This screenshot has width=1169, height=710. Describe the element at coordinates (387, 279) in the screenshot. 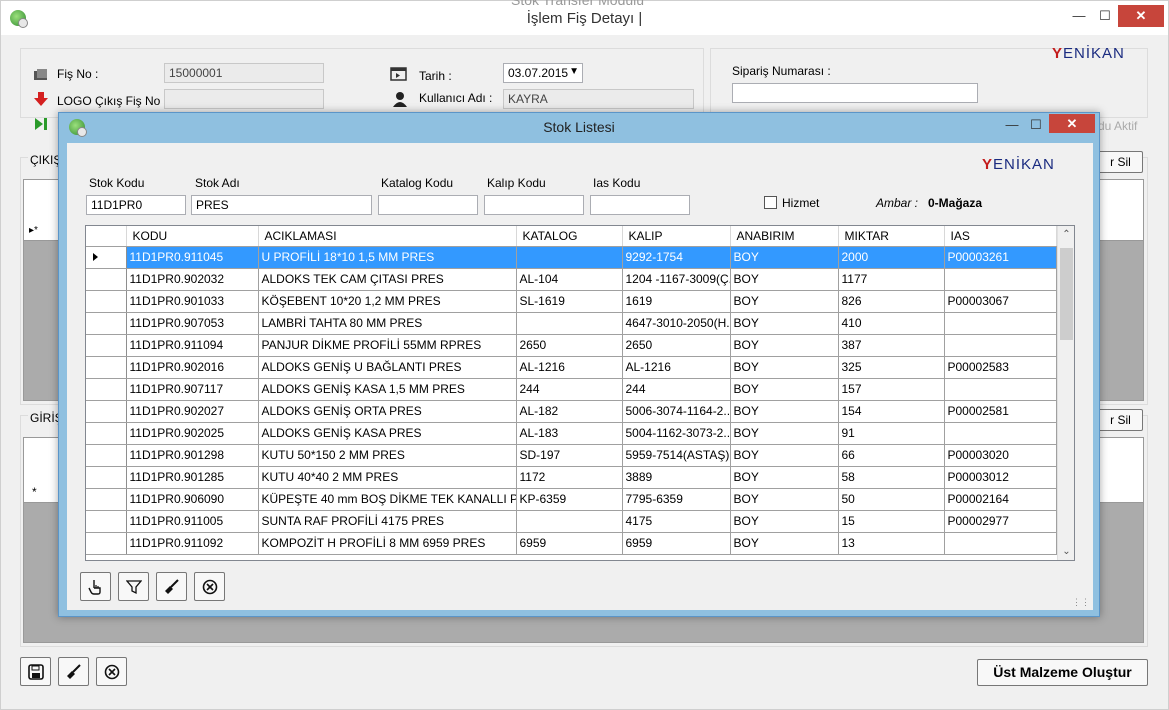

I see `table-cell-aciklamasi: ALDOKS TEK CAM ÇITASI PRES` at that location.